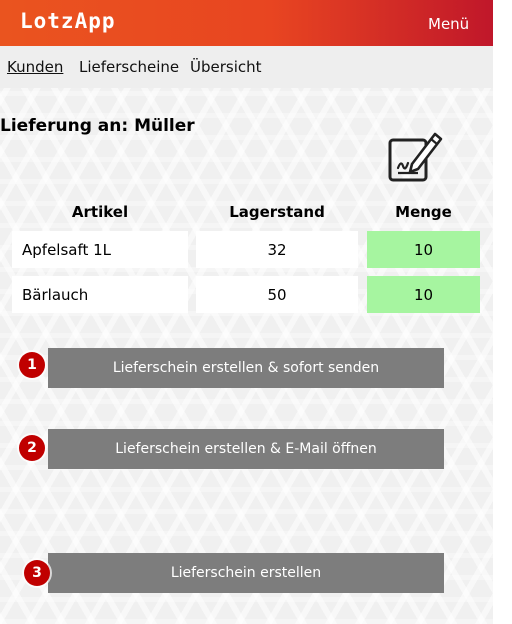 The image size is (512, 624). I want to click on cell-artikel: Bärlauch, so click(100, 294).